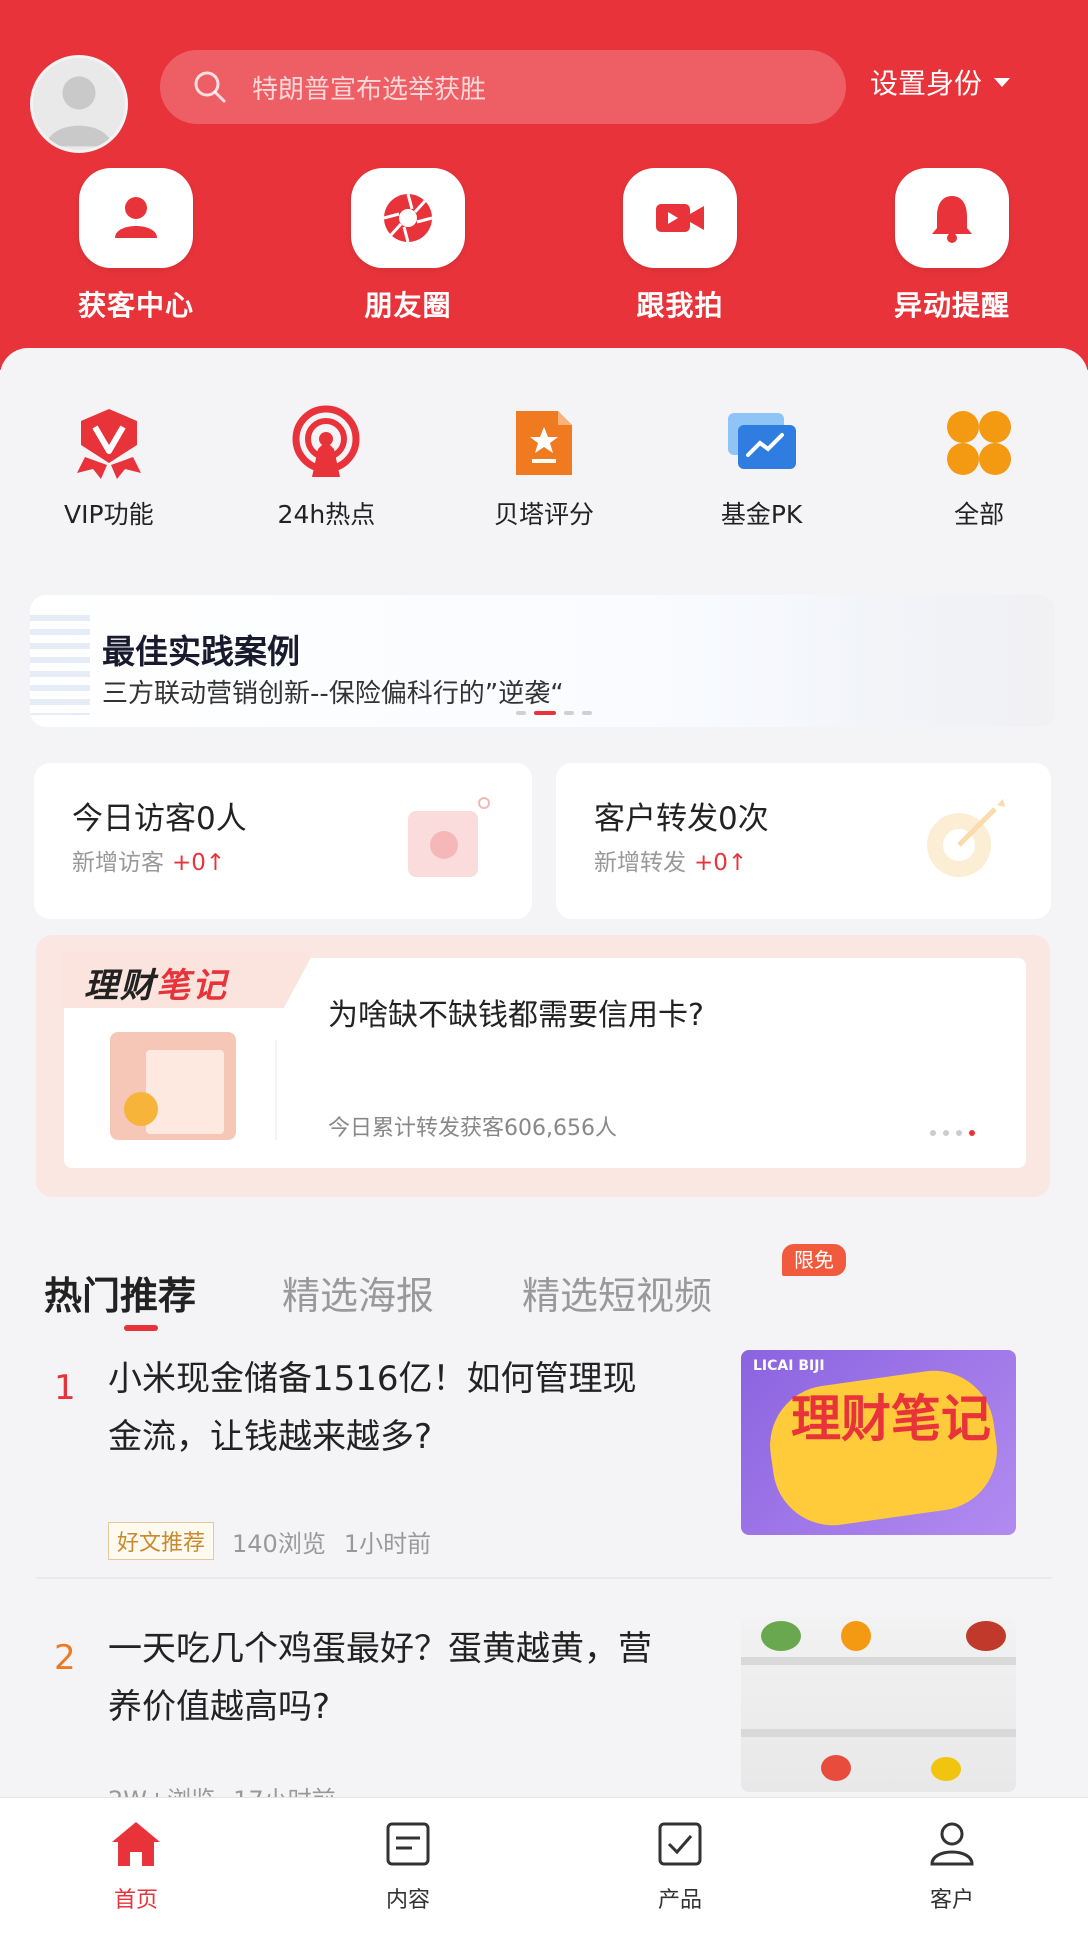 This screenshot has width=1088, height=1935. I want to click on news-illustration, so click(173, 1086).